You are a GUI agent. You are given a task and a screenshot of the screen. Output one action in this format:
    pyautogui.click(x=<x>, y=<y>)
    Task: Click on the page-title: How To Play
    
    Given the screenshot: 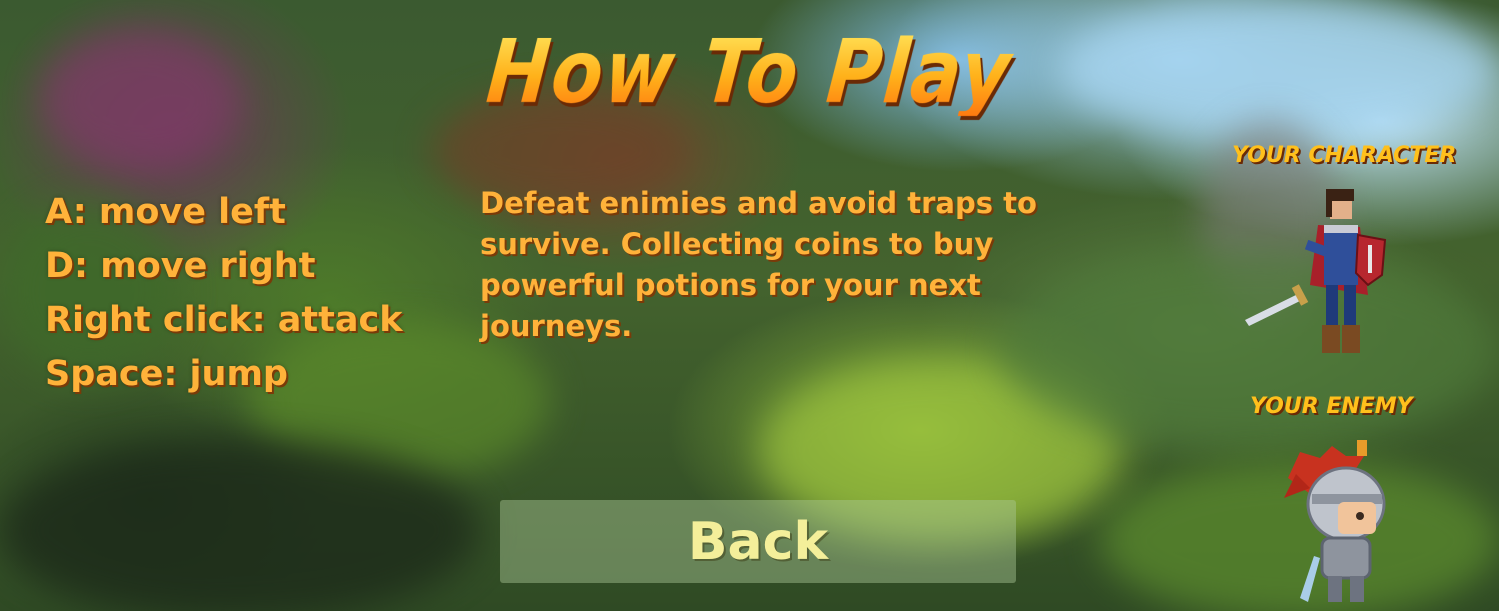 What is the action you would take?
    pyautogui.click(x=749, y=71)
    